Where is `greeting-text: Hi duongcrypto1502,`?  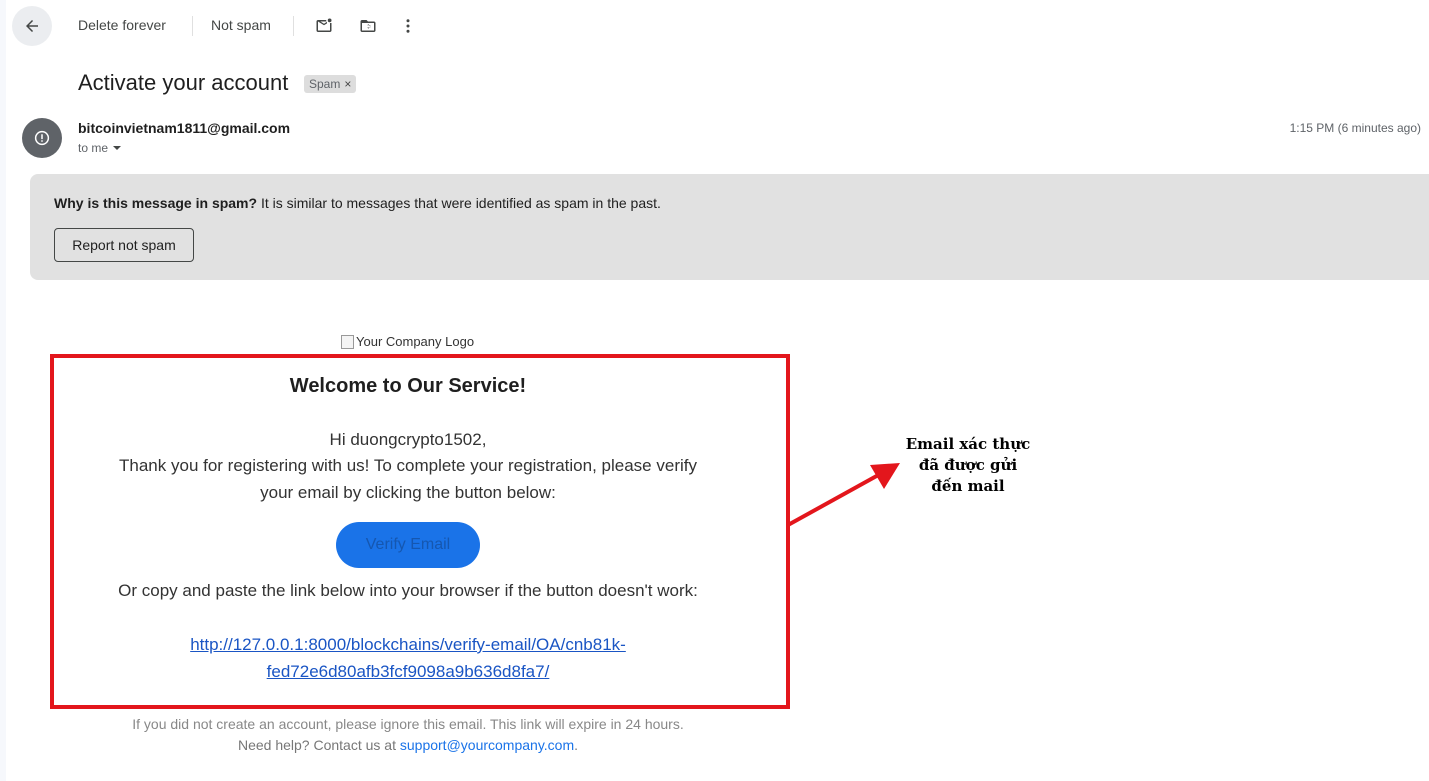
greeting-text: Hi duongcrypto1502, is located at coordinates (408, 439).